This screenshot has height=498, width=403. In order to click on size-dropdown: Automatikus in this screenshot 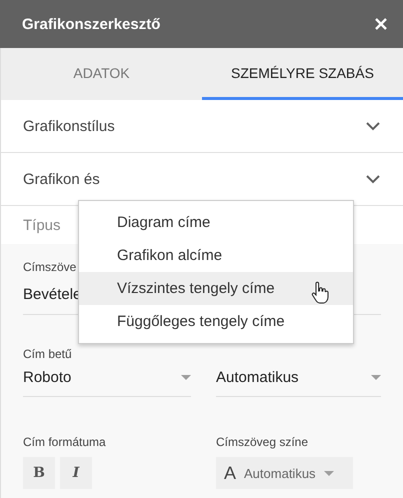, I will do `click(298, 380)`.